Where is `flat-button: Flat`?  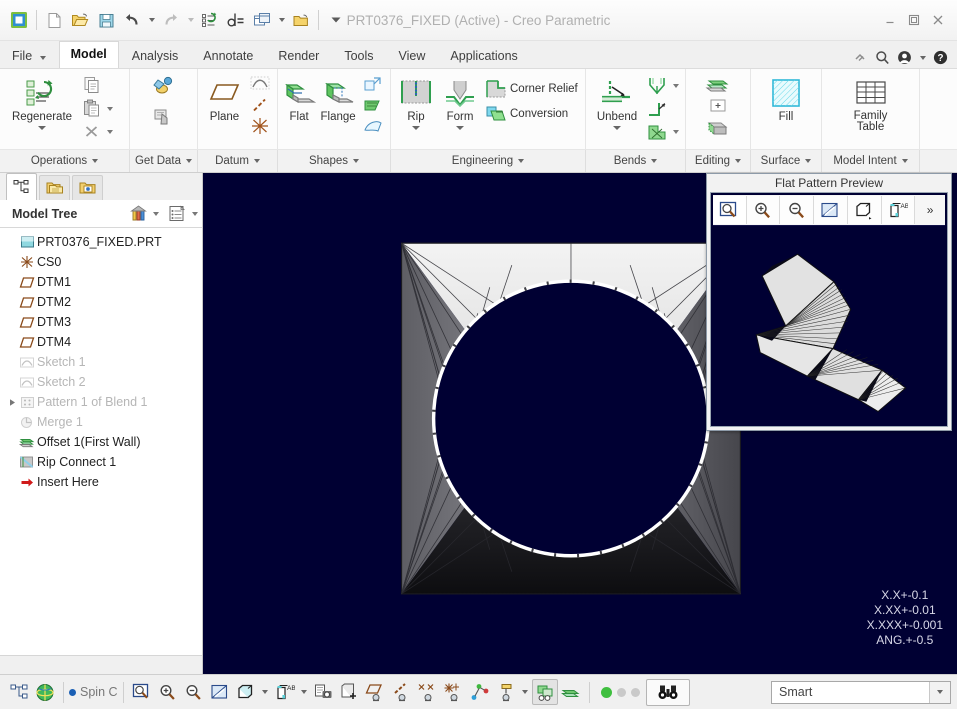 flat-button: Flat is located at coordinates (299, 97).